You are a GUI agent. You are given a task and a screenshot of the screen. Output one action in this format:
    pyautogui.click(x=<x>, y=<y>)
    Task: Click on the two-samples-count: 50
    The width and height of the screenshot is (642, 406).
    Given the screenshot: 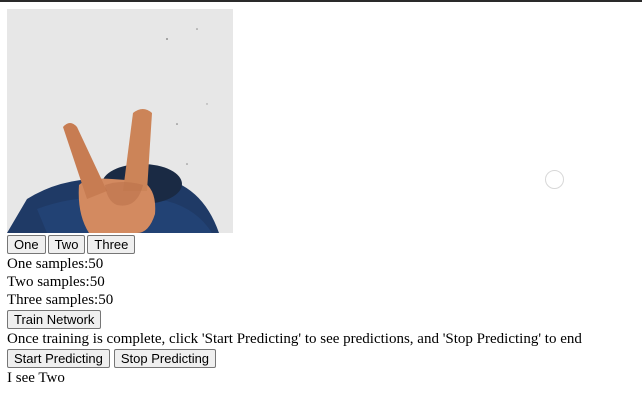 What is the action you would take?
    pyautogui.click(x=97, y=282)
    